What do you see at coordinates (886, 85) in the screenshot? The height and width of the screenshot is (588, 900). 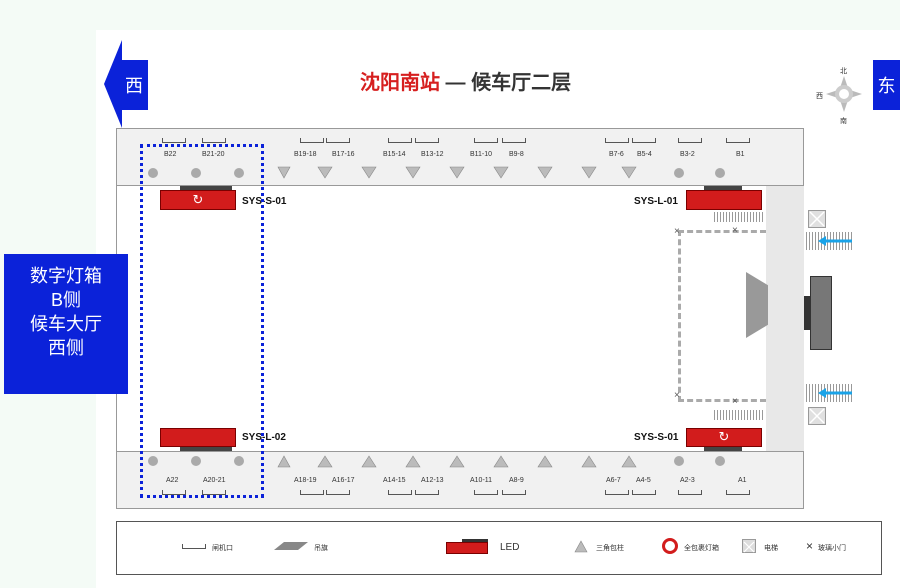 I see `east-label: 东` at bounding box center [886, 85].